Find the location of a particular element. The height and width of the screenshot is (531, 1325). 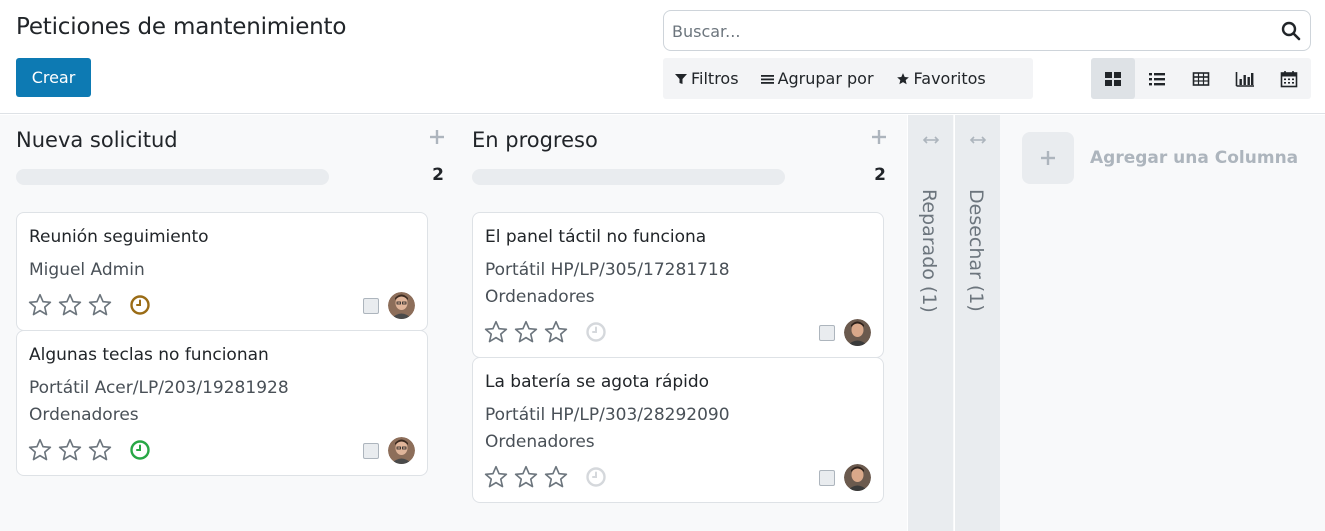

card-owner: Miguel Admin is located at coordinates (87, 270).